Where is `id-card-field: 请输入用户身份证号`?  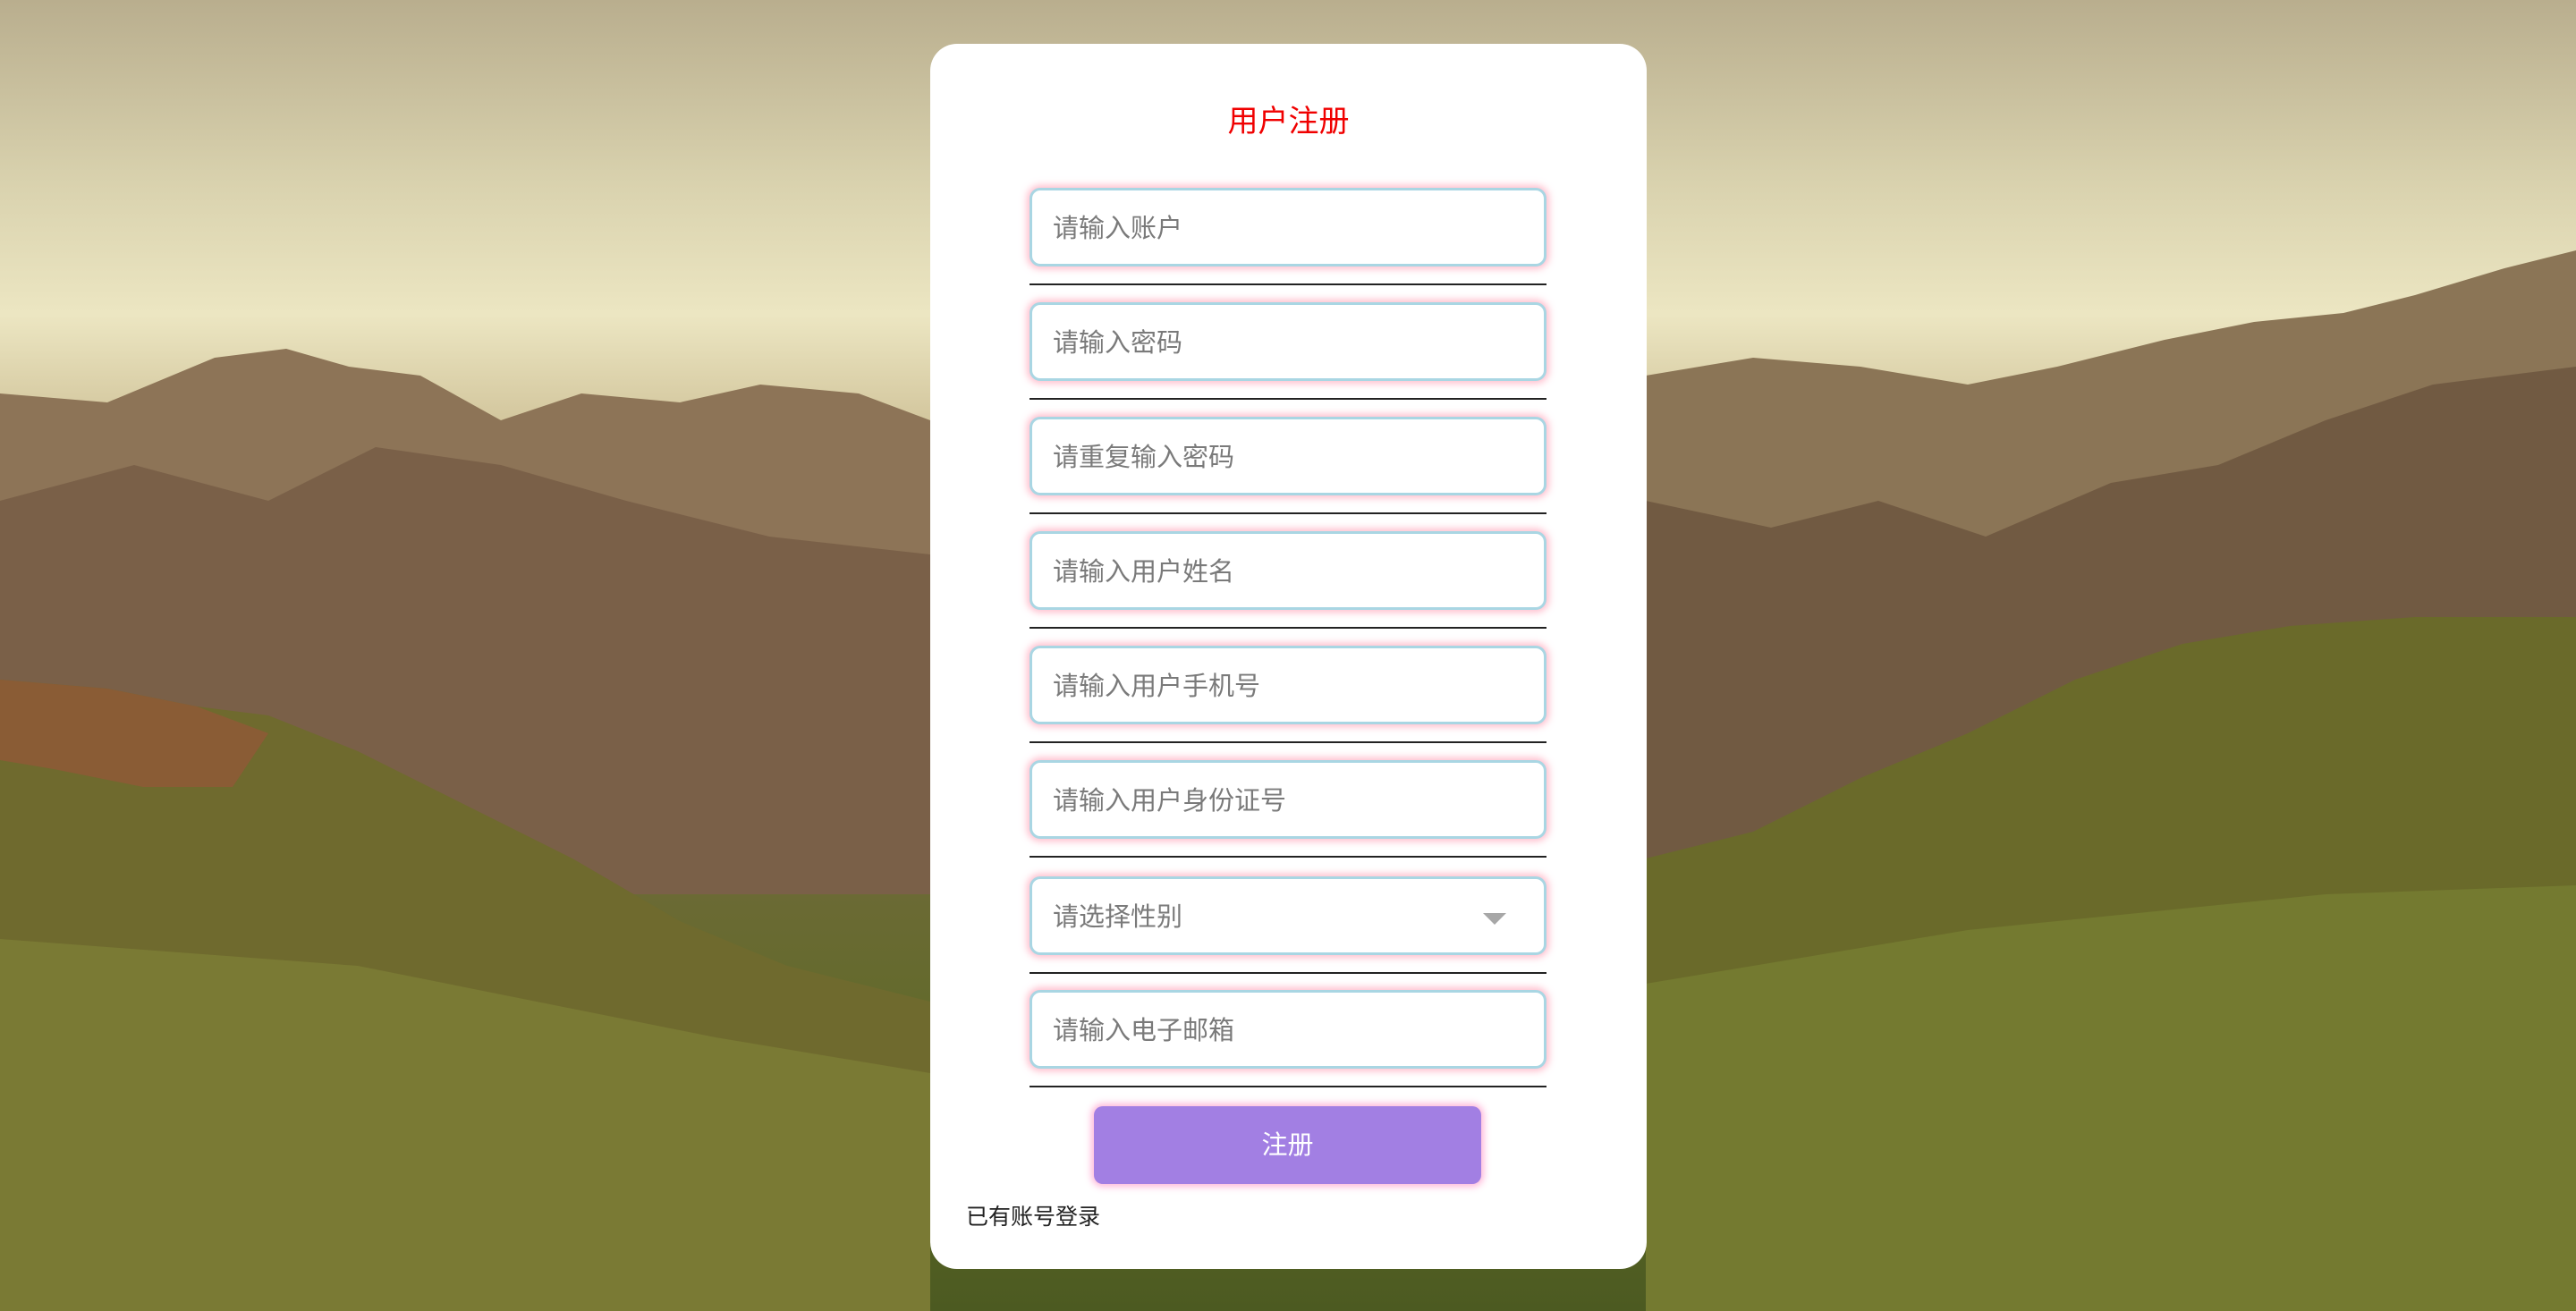
id-card-field: 请输入用户身份证号 is located at coordinates (1288, 817).